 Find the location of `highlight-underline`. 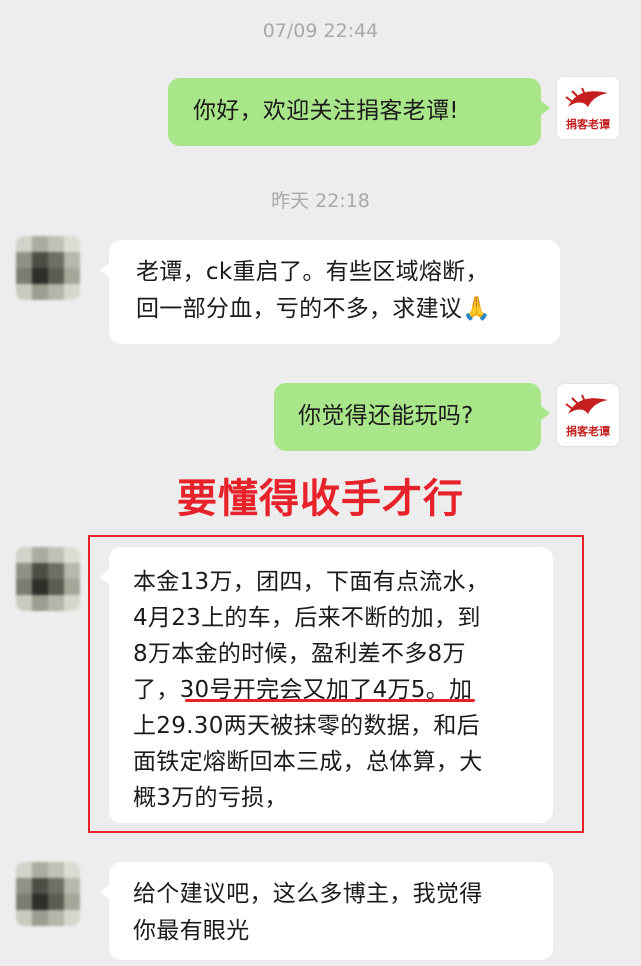

highlight-underline is located at coordinates (330, 700).